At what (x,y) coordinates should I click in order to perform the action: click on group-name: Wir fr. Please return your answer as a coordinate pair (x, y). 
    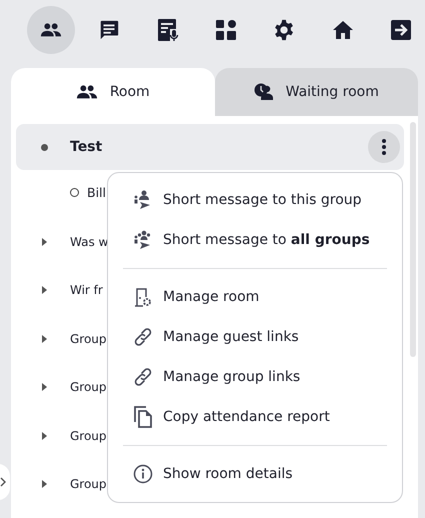
    Looking at the image, I should click on (86, 290).